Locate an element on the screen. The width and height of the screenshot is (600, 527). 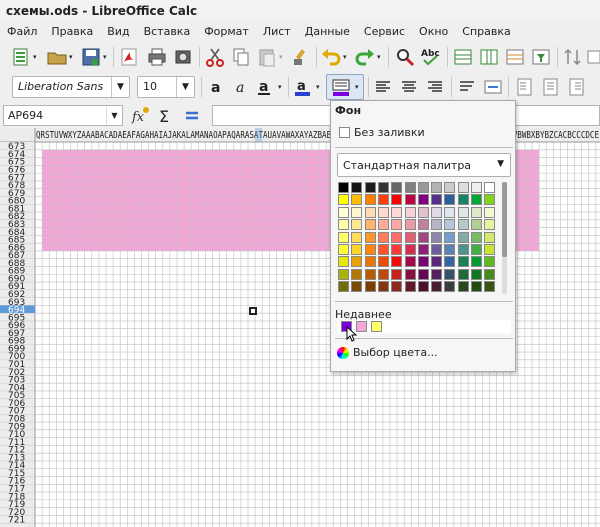
page-center-icon is located at coordinates (551, 87).